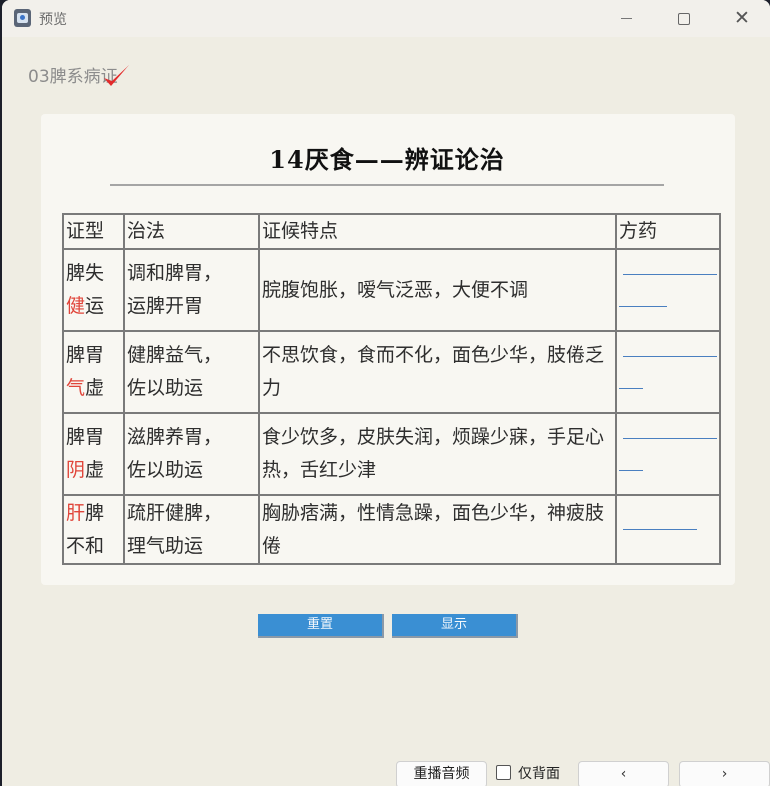 This screenshot has height=786, width=770. I want to click on symptoms-cell: 不思饮食，食而不化，面色少华，肢倦乏力, so click(437, 372).